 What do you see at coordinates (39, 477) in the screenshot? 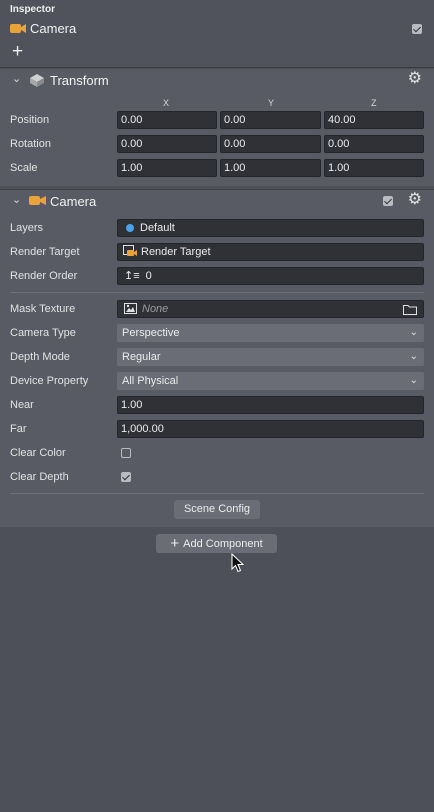
I see `clear-depth-label: Clear Depth` at bounding box center [39, 477].